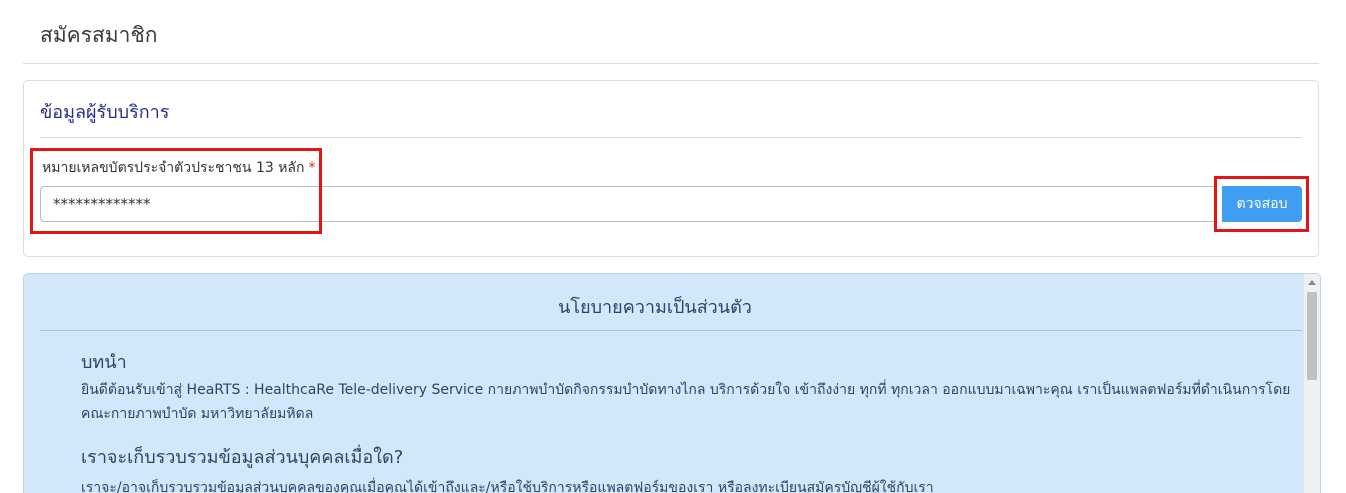 The image size is (1346, 493). I want to click on section-heading-intro: บทนำ, so click(104, 362).